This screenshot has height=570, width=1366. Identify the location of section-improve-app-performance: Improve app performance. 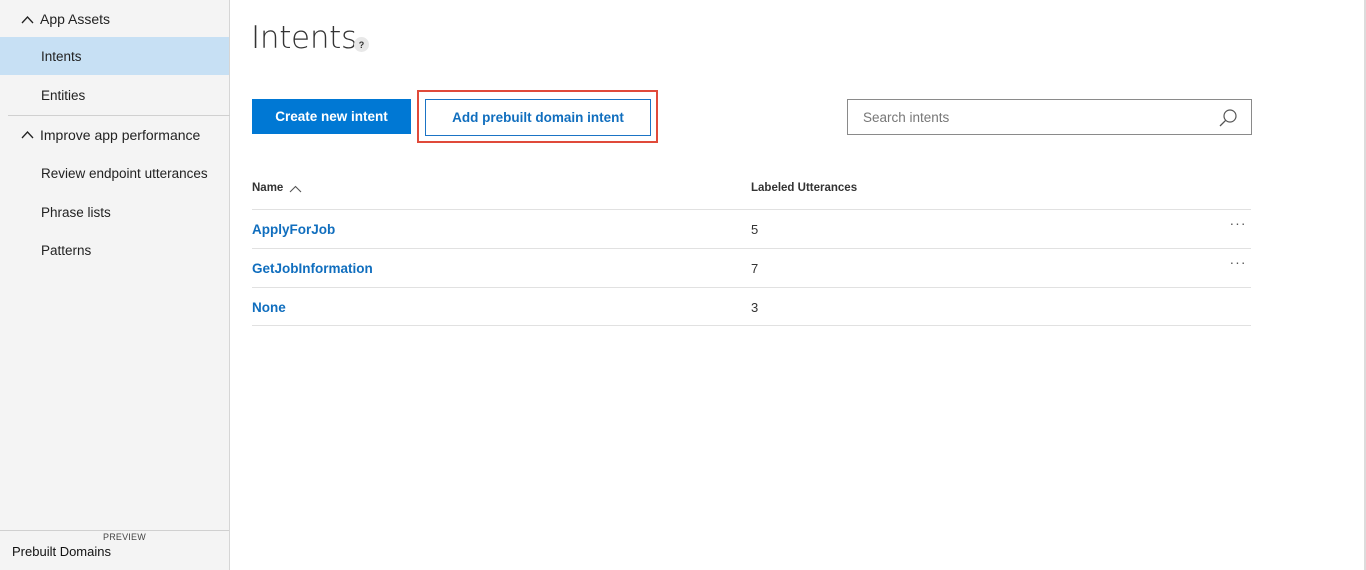
(119, 134).